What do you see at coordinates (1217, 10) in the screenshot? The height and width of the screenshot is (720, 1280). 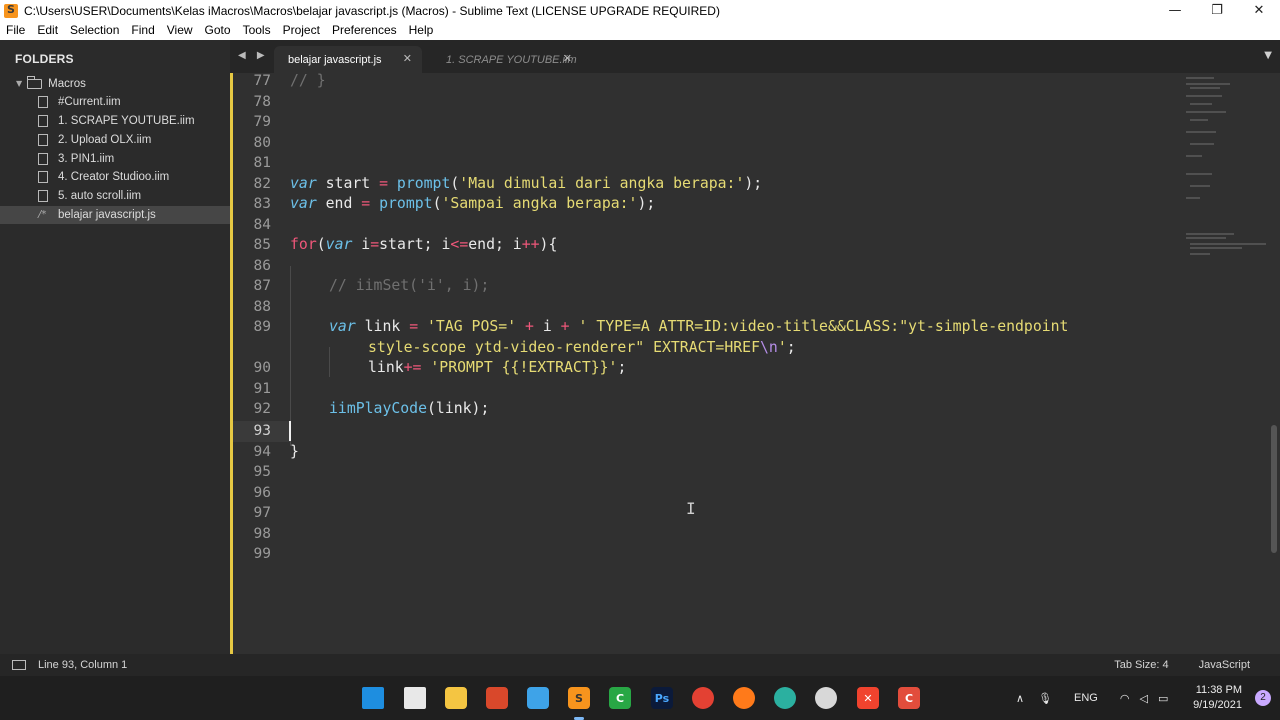 I see `maximize-button: ❐` at bounding box center [1217, 10].